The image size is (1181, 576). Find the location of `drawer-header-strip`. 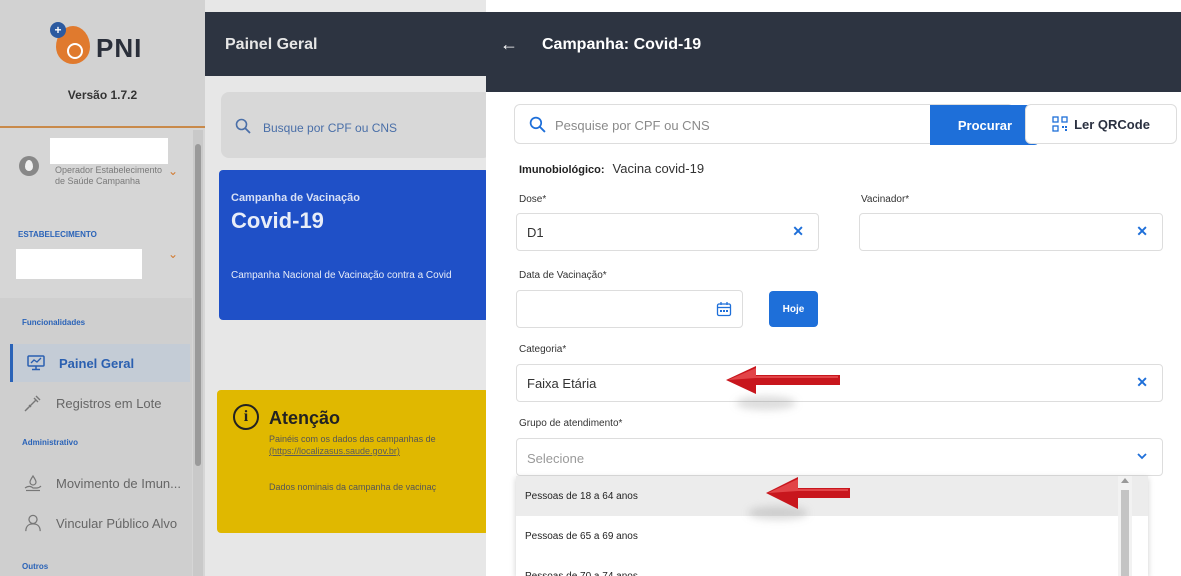

drawer-header-strip is located at coordinates (833, 84).